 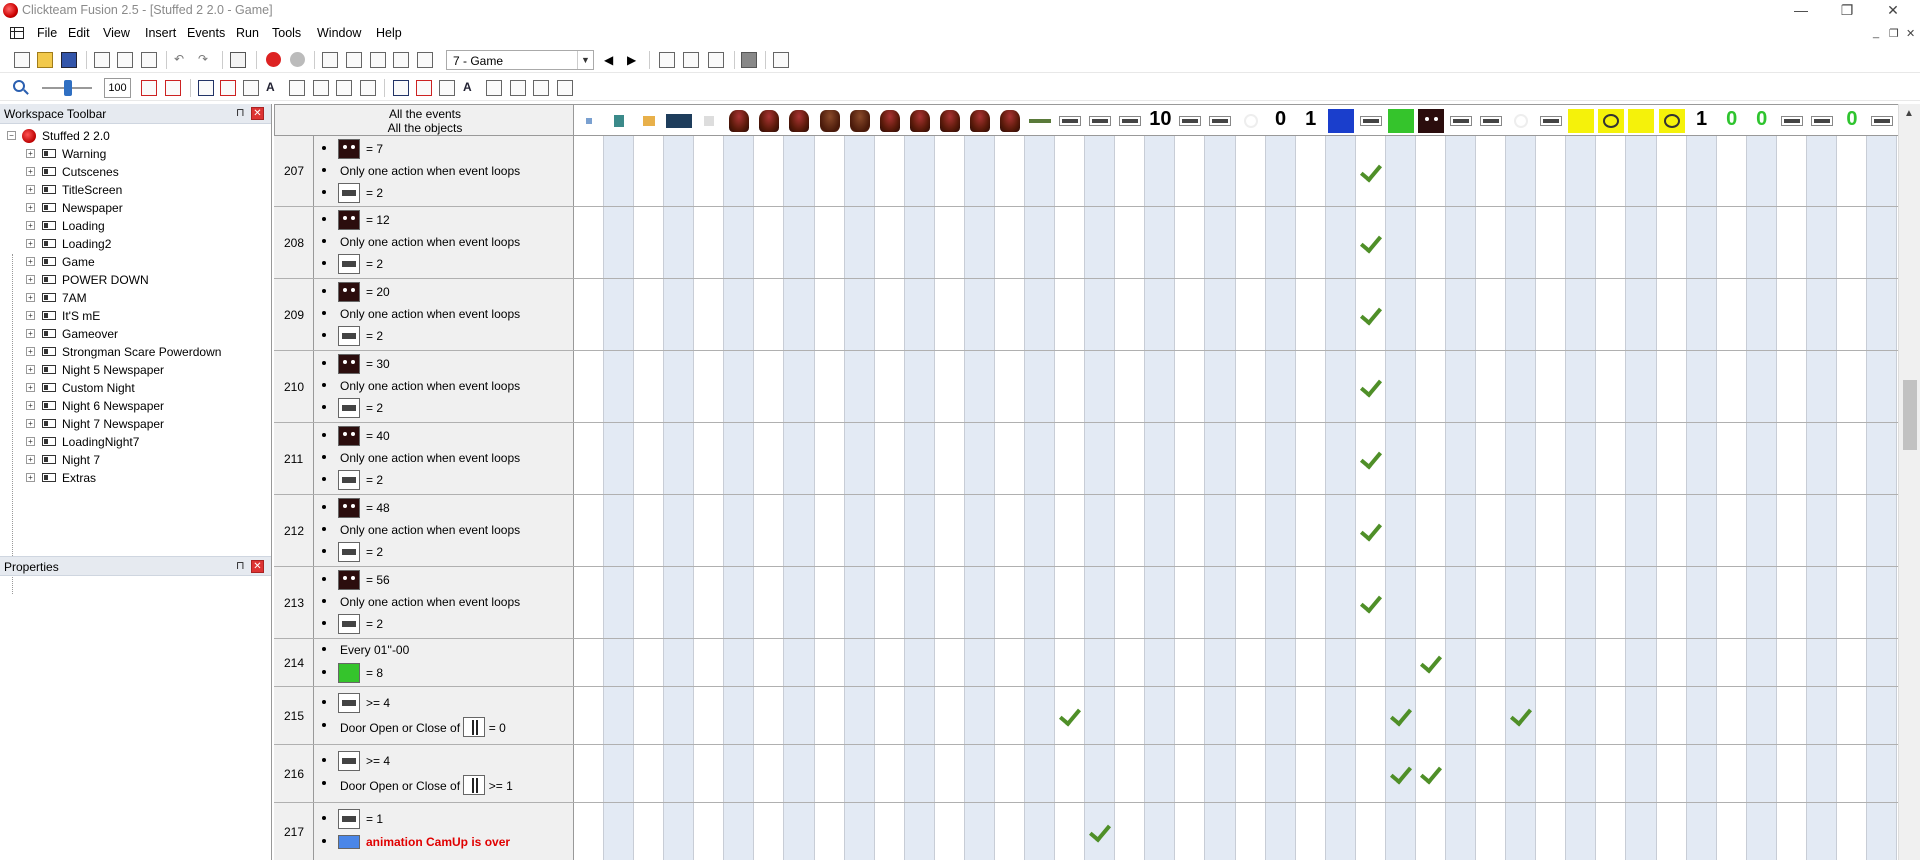 I want to click on object-filter-icon, so click(x=401, y=88).